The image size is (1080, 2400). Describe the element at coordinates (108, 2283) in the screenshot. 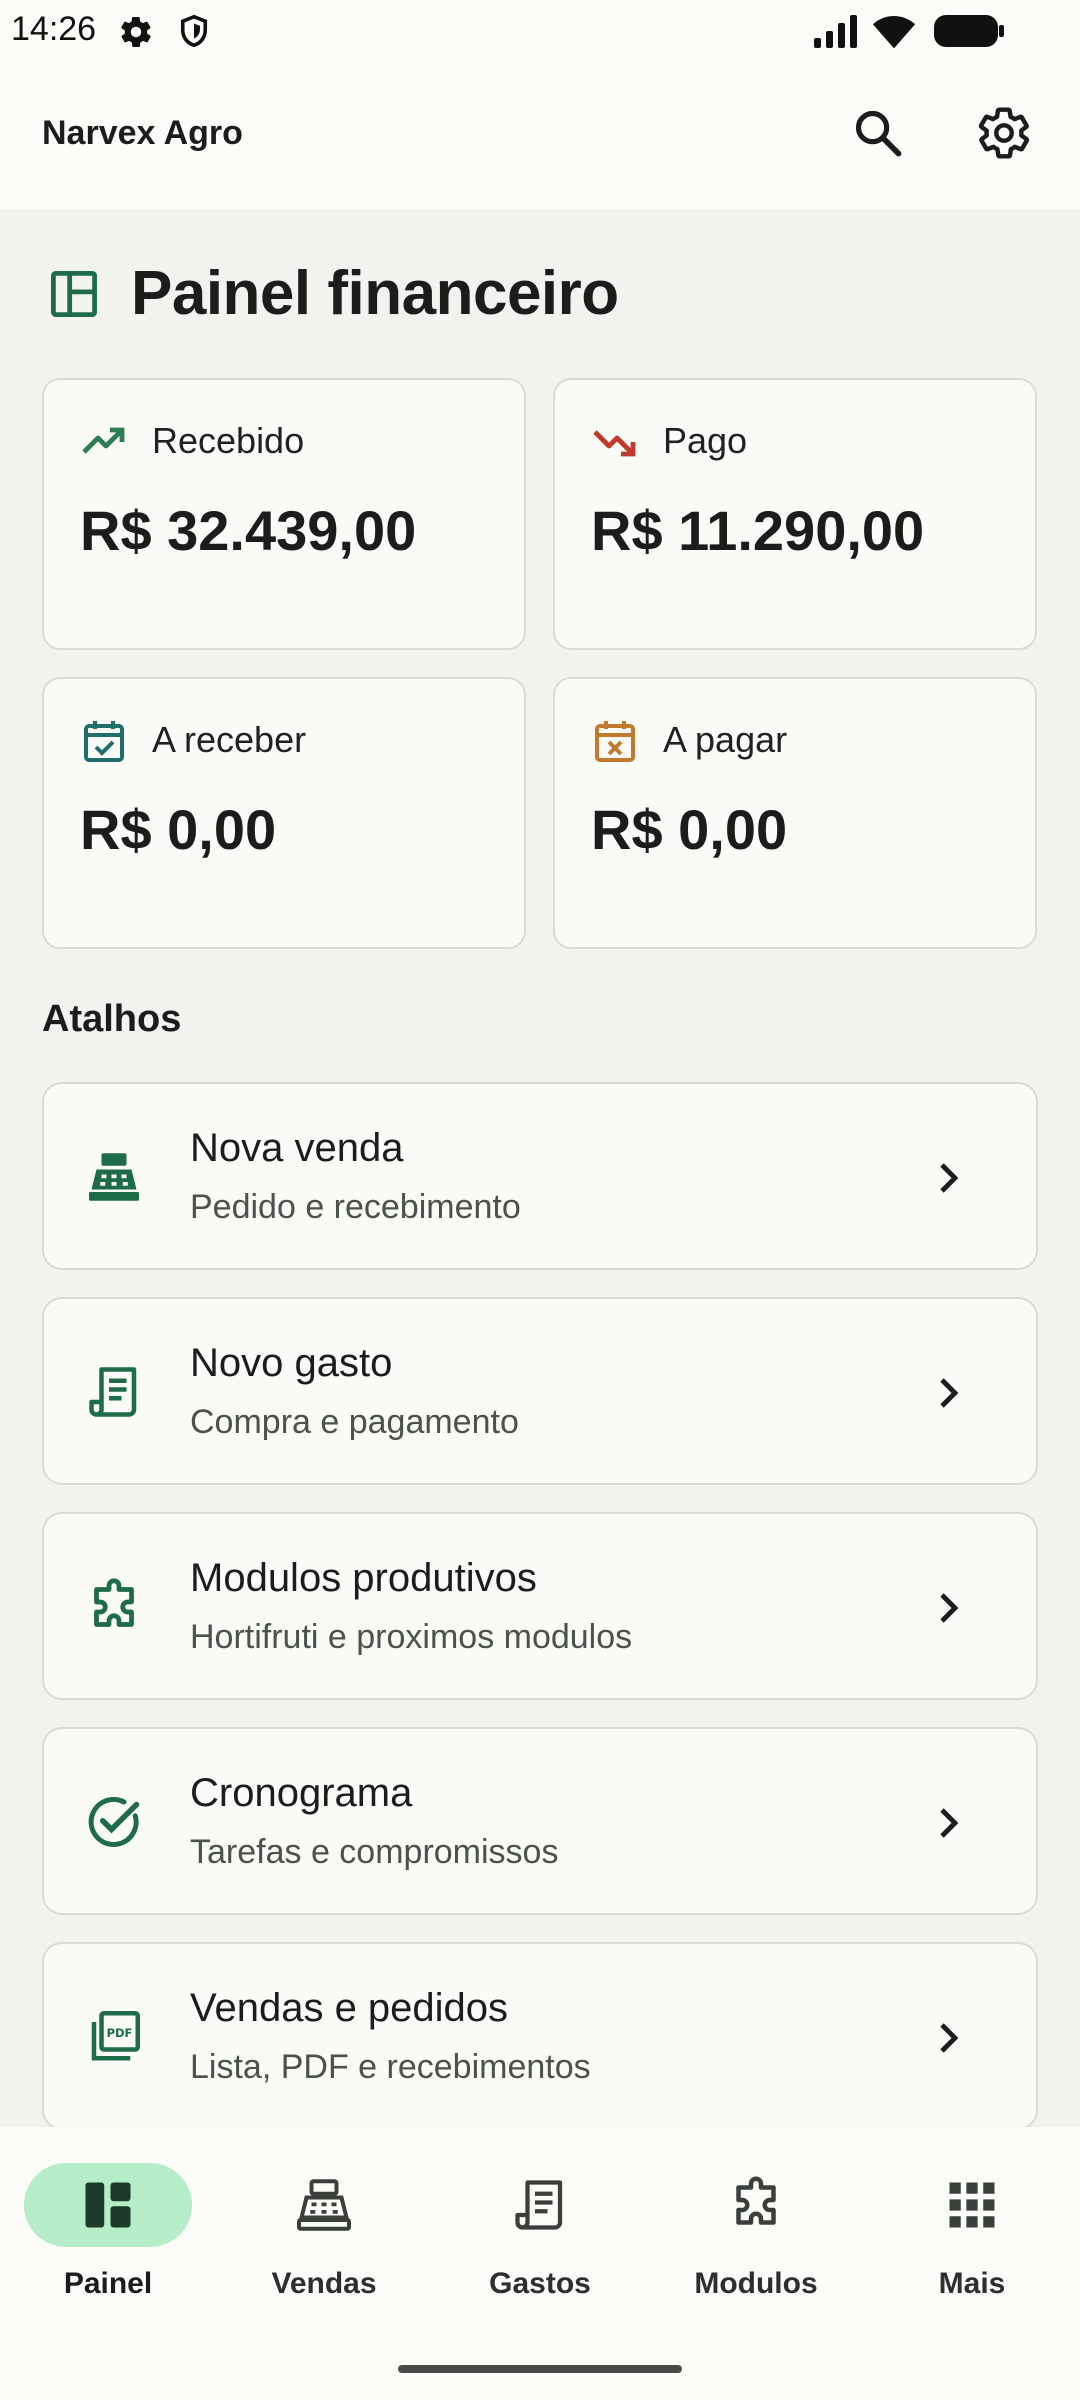

I see `nav-label: Painel` at that location.